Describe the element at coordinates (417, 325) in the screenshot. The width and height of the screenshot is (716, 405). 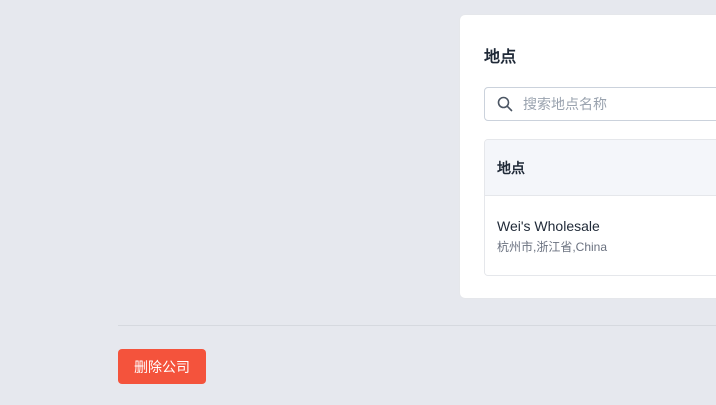
I see `section-divider` at that location.